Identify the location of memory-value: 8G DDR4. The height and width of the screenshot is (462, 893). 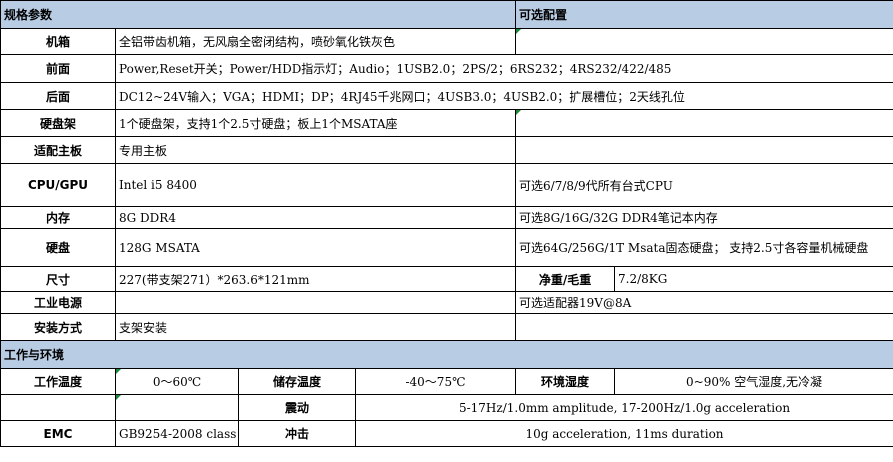
(315, 217).